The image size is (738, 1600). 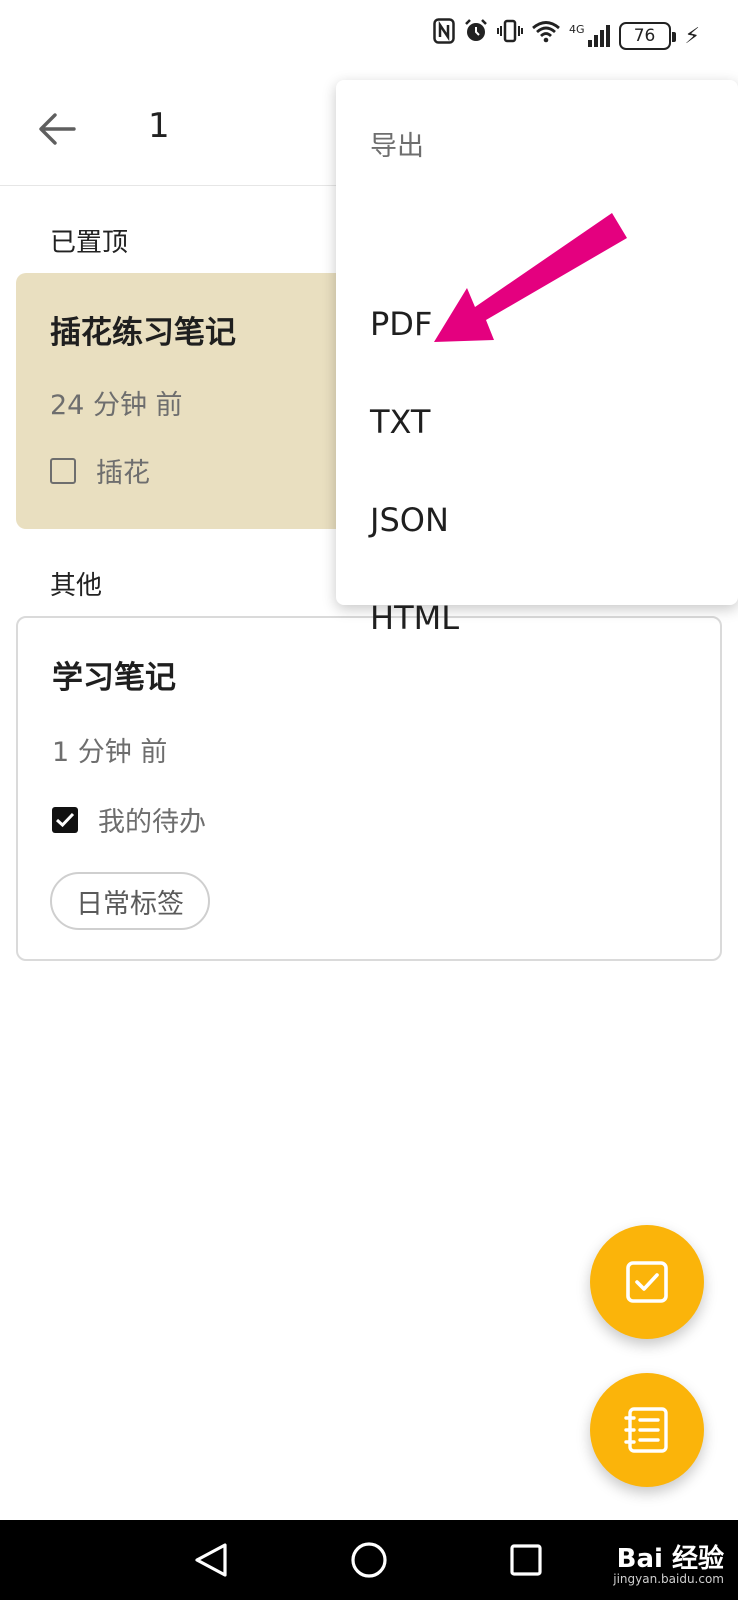 I want to click on notebook-icon, so click(x=646, y=1430).